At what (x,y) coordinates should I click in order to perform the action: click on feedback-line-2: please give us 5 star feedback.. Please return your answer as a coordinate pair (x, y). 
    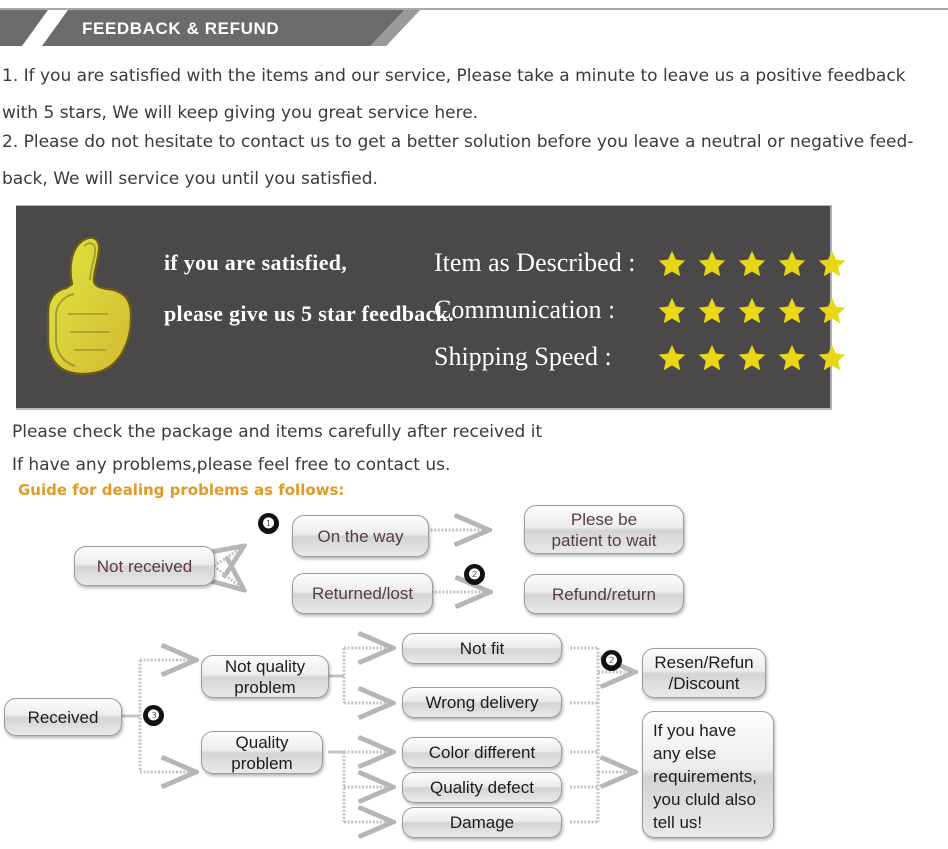
    Looking at the image, I should click on (309, 313).